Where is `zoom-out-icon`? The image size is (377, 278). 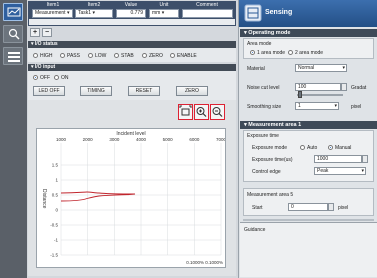
zoom-out-icon is located at coordinates (217, 112).